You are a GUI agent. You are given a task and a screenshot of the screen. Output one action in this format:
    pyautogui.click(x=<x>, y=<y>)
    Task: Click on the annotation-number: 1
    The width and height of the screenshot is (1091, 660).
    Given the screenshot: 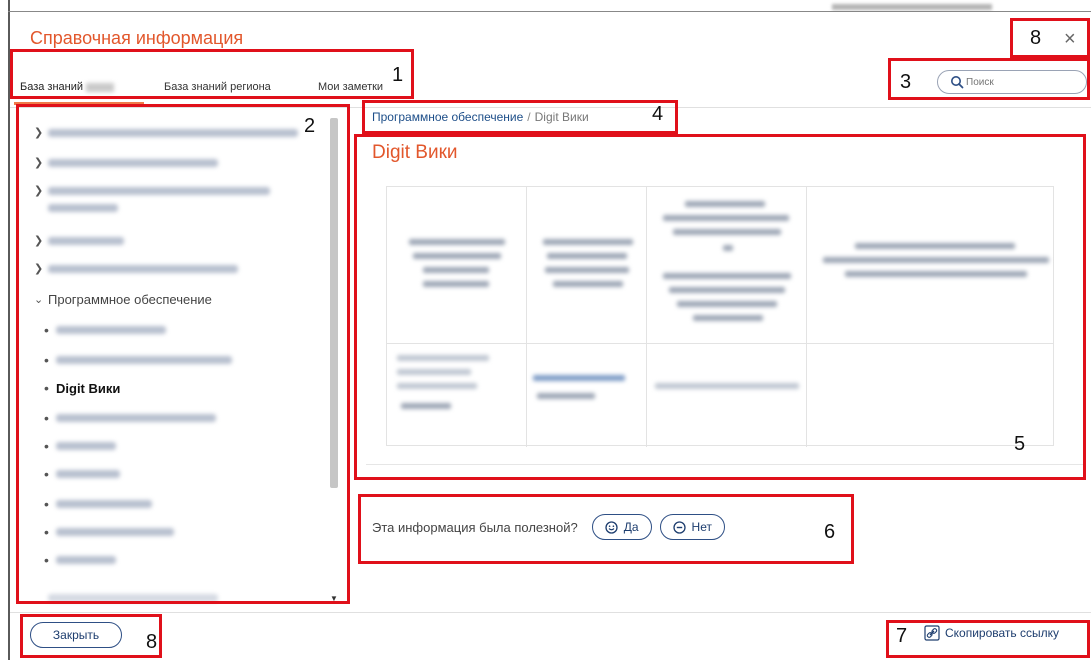 What is the action you would take?
    pyautogui.click(x=398, y=75)
    